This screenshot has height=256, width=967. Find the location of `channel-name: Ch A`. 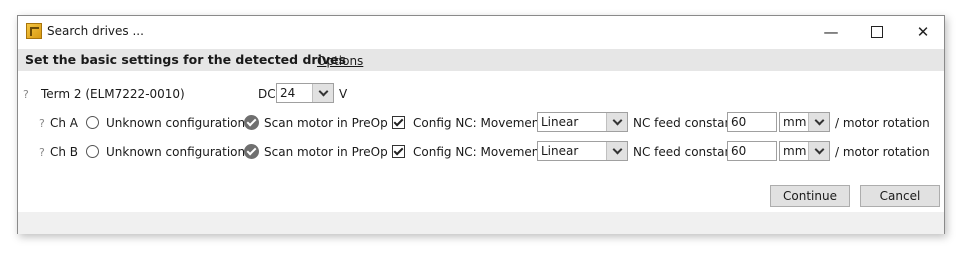

channel-name: Ch A is located at coordinates (64, 123).